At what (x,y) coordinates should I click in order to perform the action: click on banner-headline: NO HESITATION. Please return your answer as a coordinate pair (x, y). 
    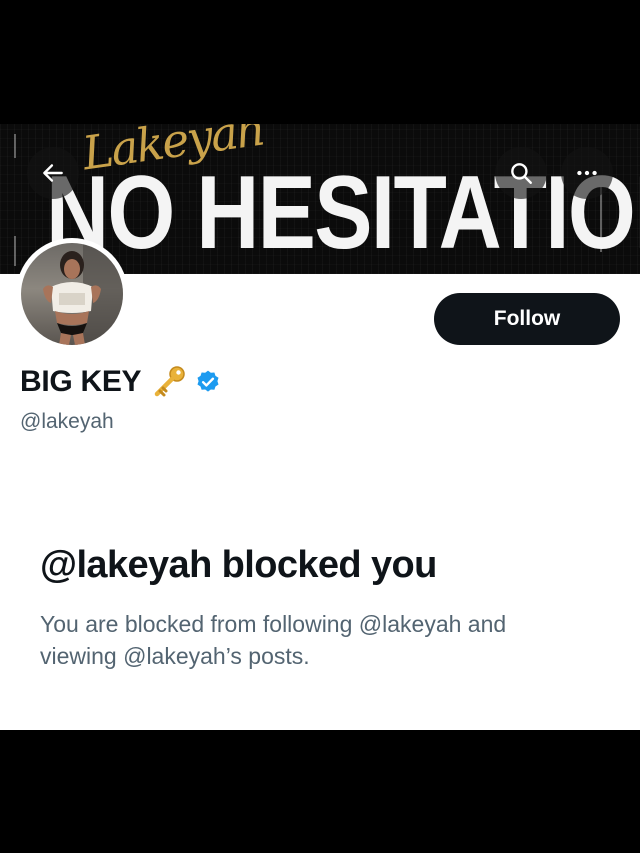
    Looking at the image, I should click on (343, 213).